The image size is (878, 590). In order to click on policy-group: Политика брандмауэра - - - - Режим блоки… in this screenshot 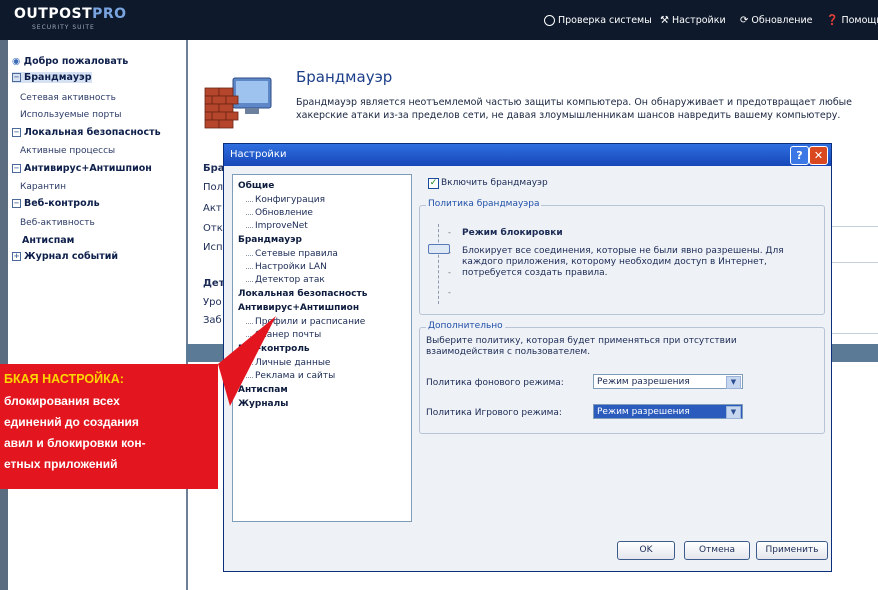, I will do `click(622, 257)`.